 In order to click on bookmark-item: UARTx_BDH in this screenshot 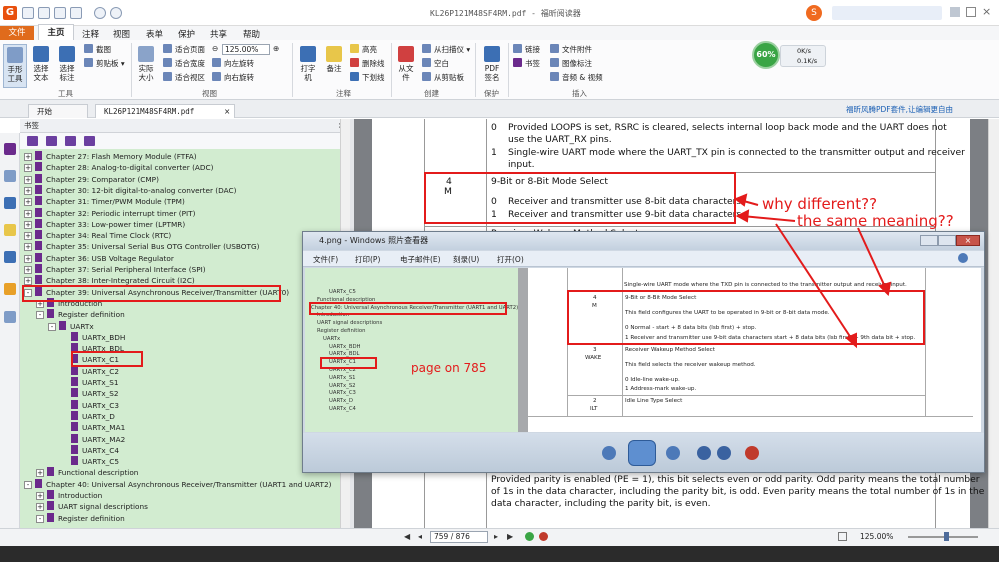, I will do `click(92, 337)`.